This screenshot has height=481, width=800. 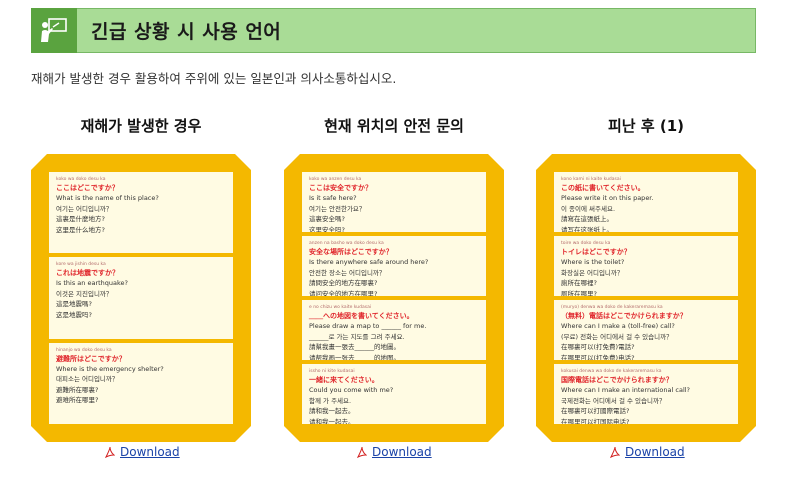 What do you see at coordinates (186, 32) in the screenshot?
I see `page-title: 긴급 상황 시 사용 언어` at bounding box center [186, 32].